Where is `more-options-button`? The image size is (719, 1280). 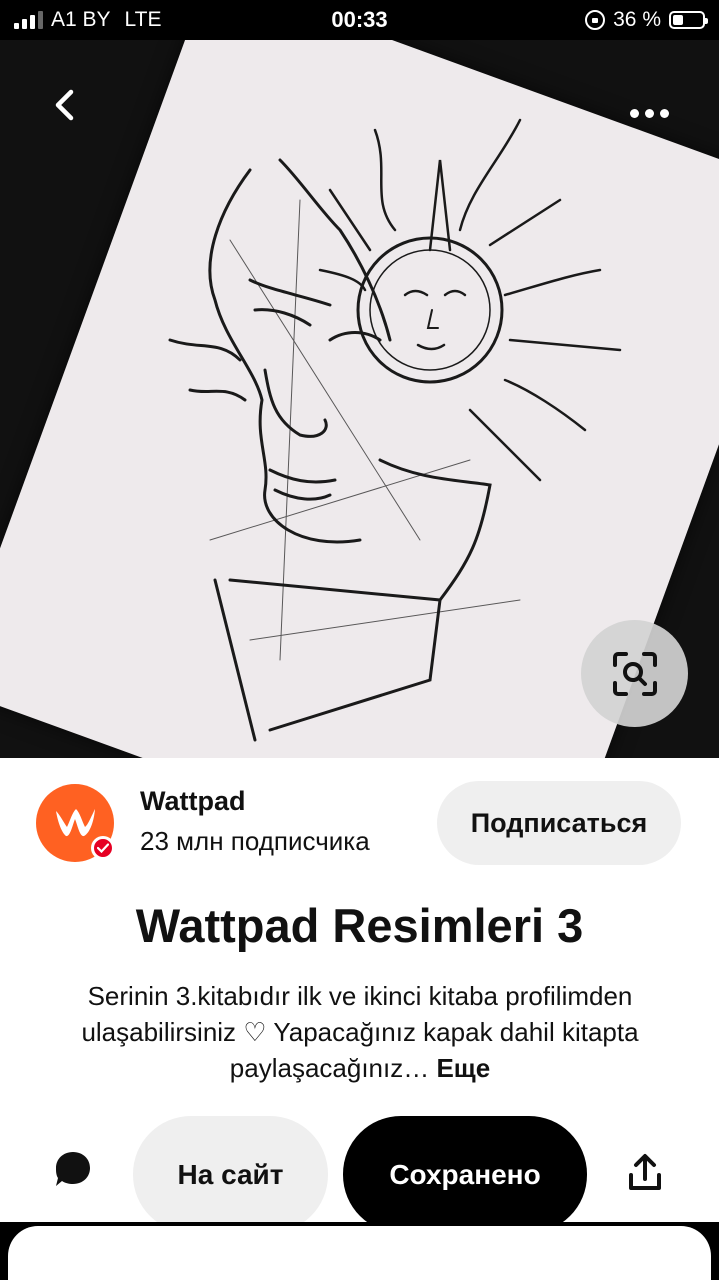
more-options-button is located at coordinates (649, 113).